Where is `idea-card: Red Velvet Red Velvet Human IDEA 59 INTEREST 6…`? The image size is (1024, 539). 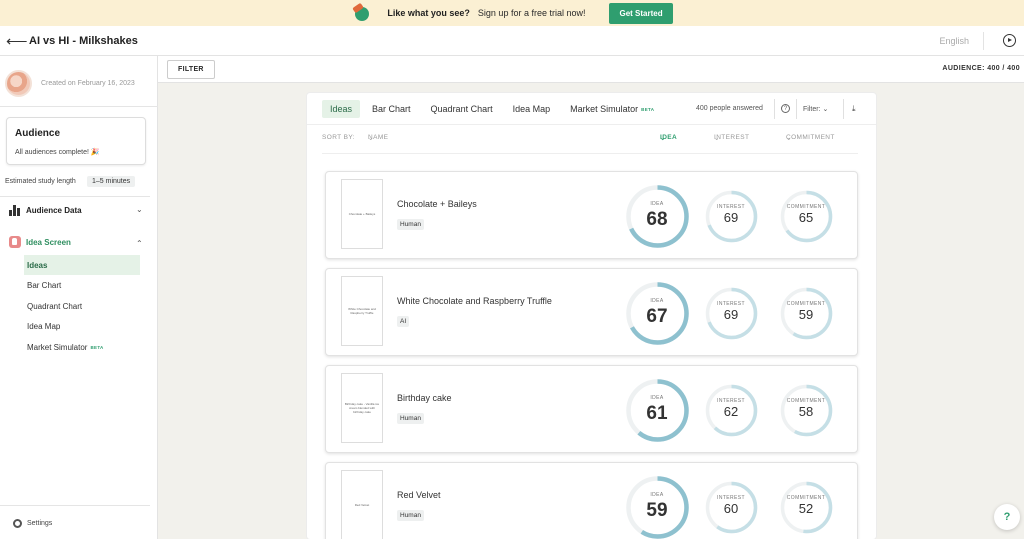
idea-card: Red Velvet Red Velvet Human IDEA 59 INTEREST 6… is located at coordinates (591, 500).